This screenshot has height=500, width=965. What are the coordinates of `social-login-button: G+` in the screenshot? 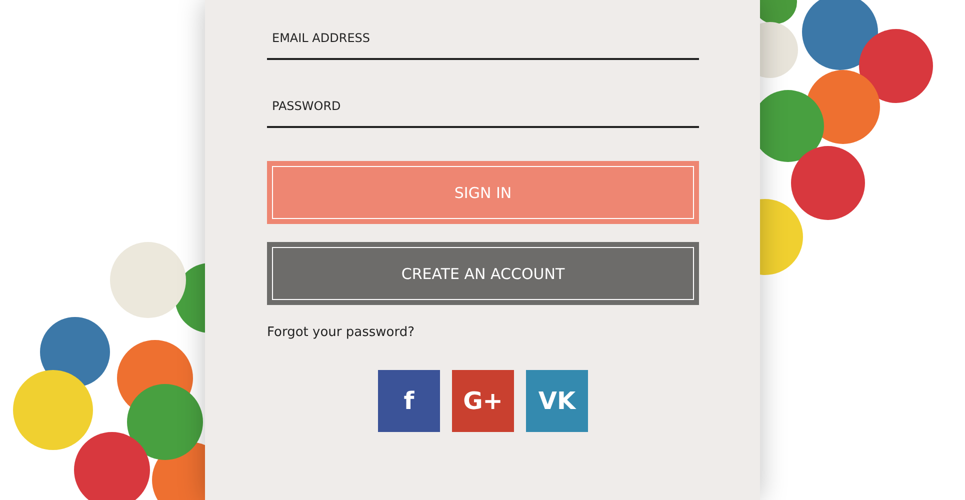 It's located at (483, 401).